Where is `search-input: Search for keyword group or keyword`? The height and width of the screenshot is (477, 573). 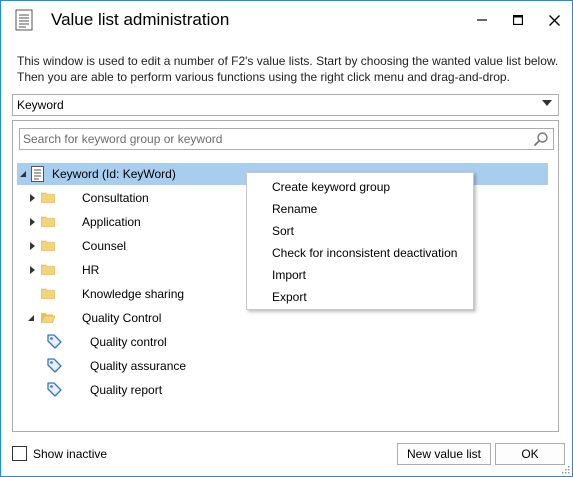 search-input: Search for keyword group or keyword is located at coordinates (286, 139).